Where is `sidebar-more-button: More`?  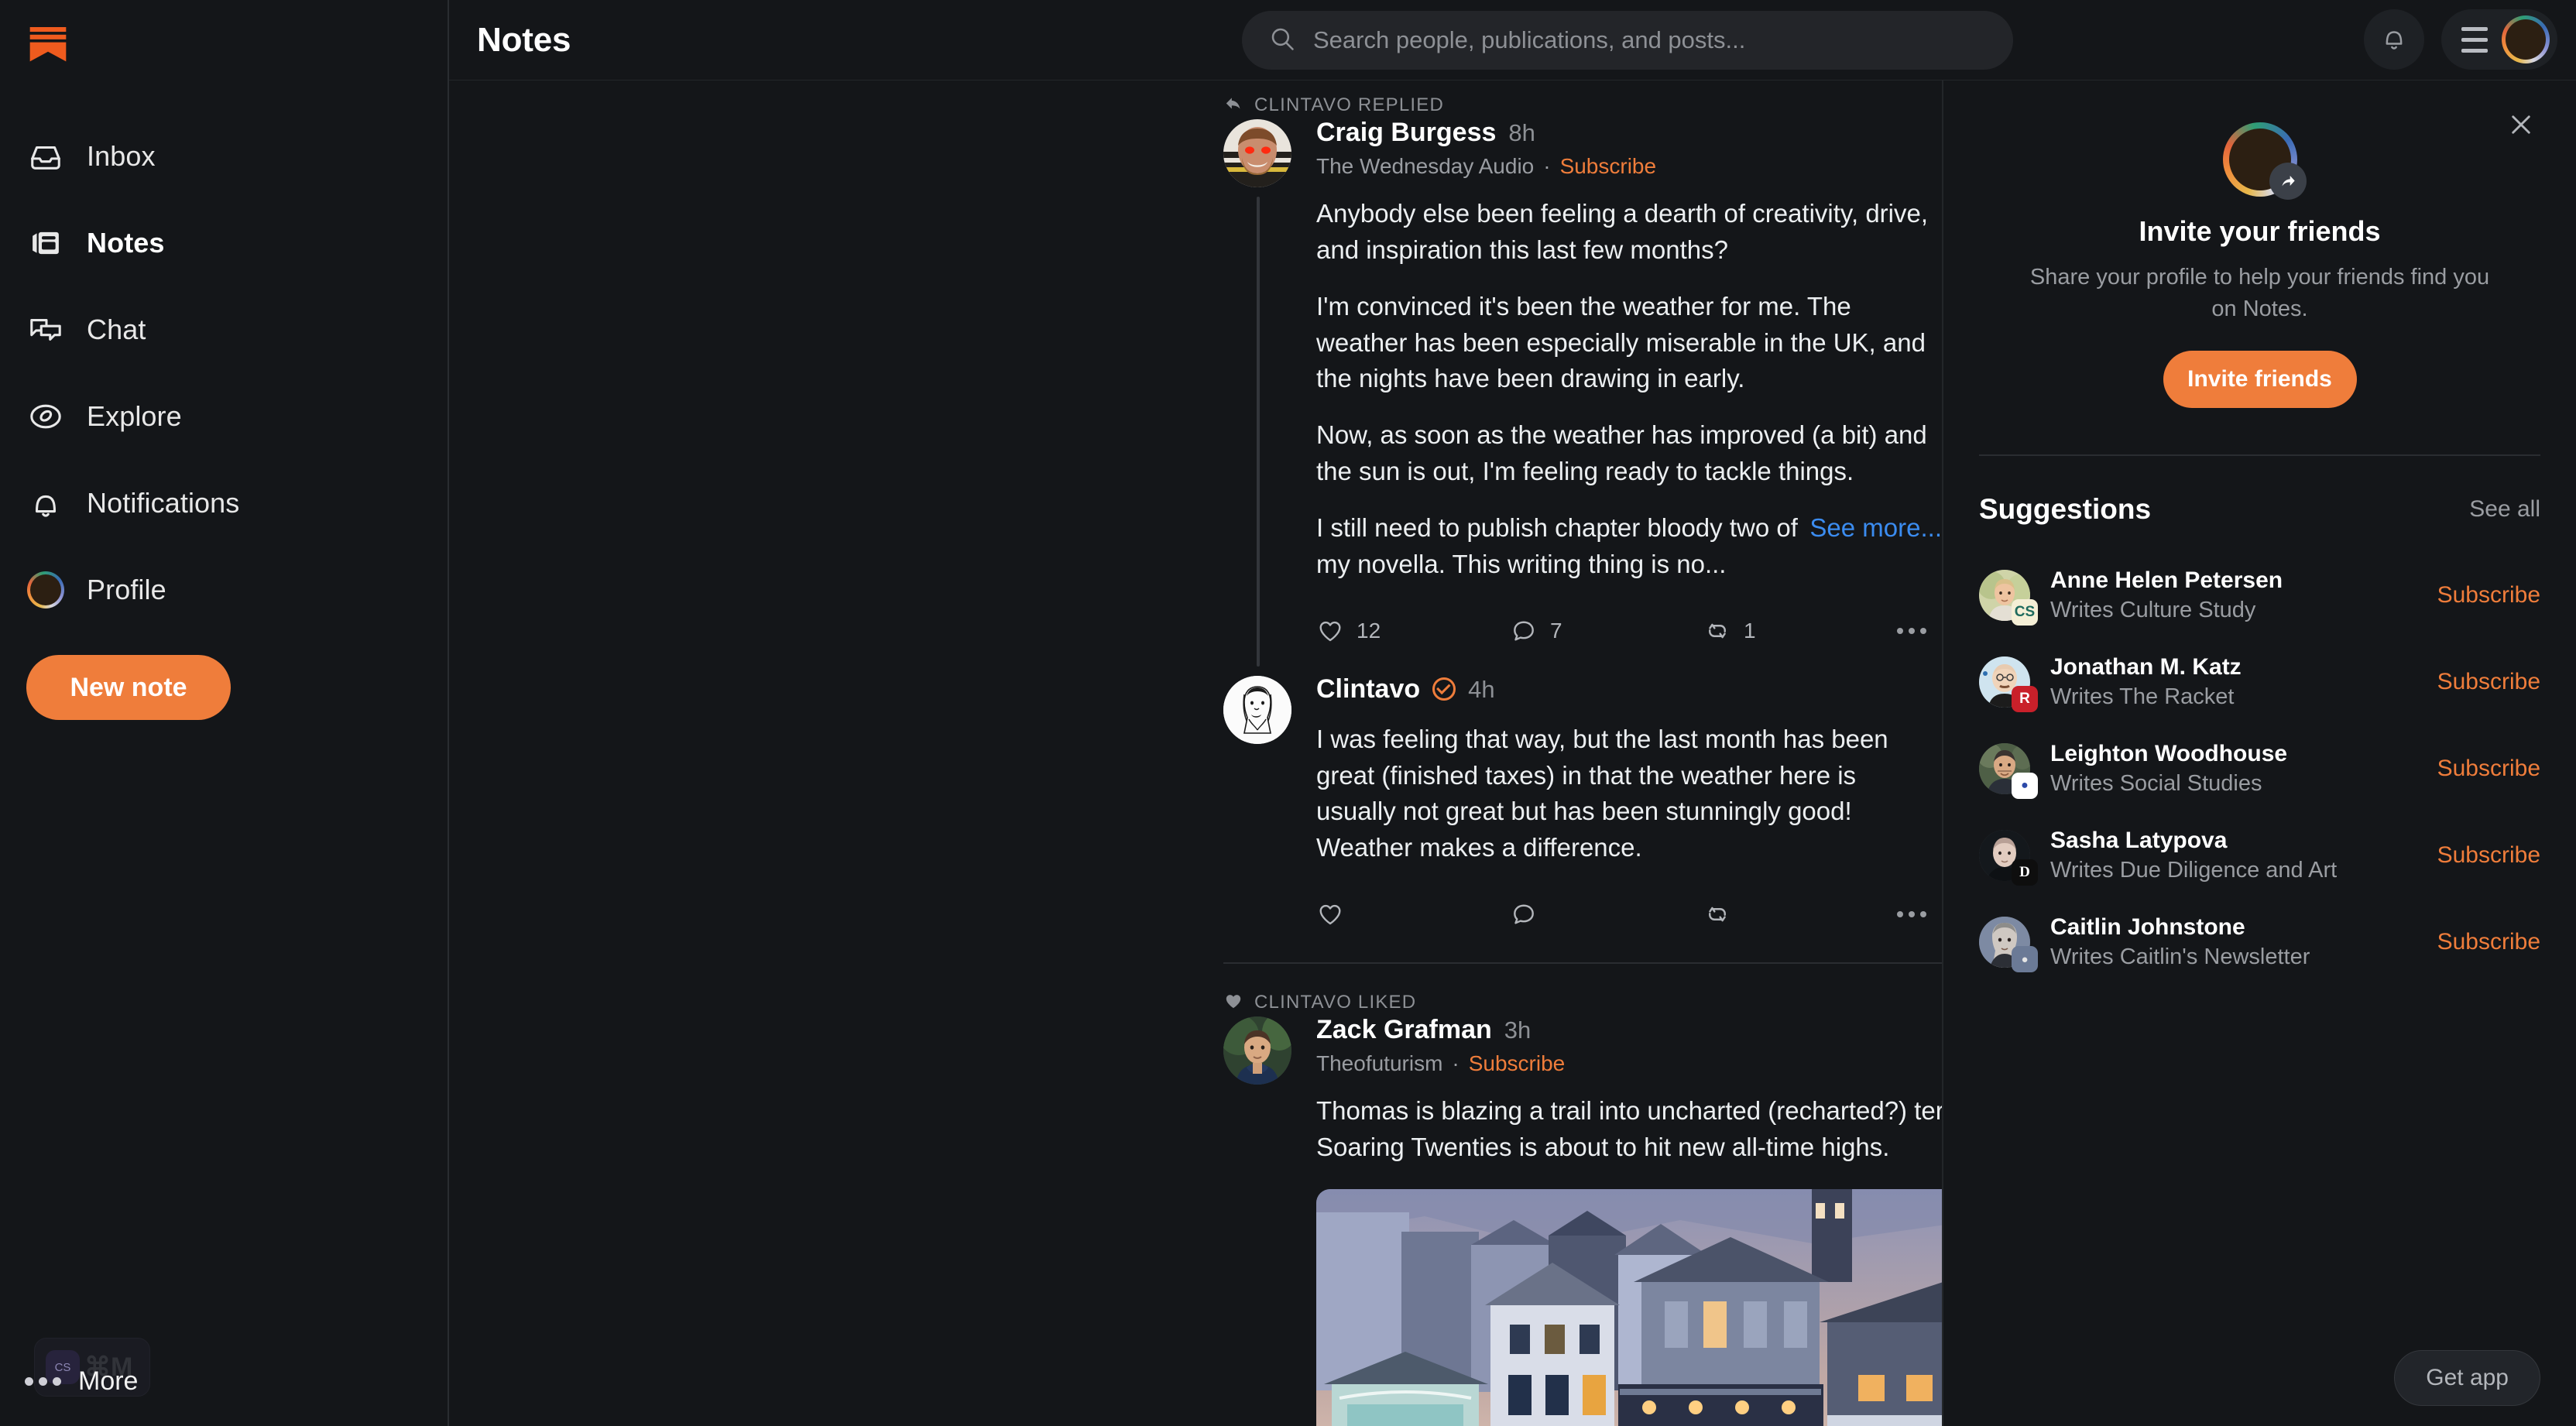 sidebar-more-button: More is located at coordinates (80, 1381).